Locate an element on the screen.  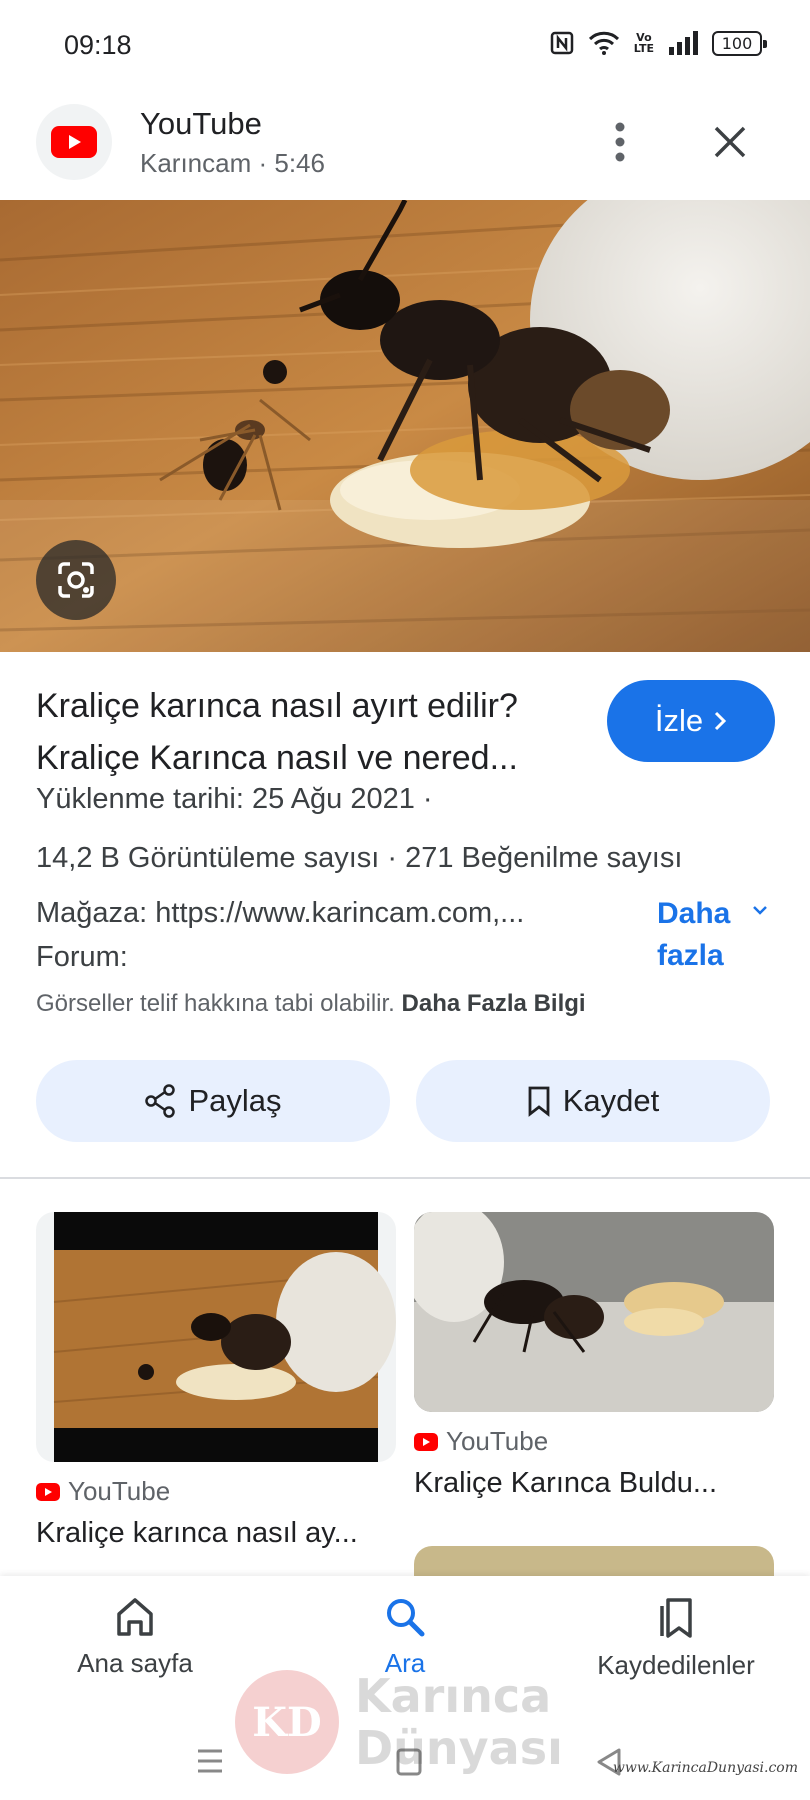
wifi-icon is located at coordinates (603, 43).